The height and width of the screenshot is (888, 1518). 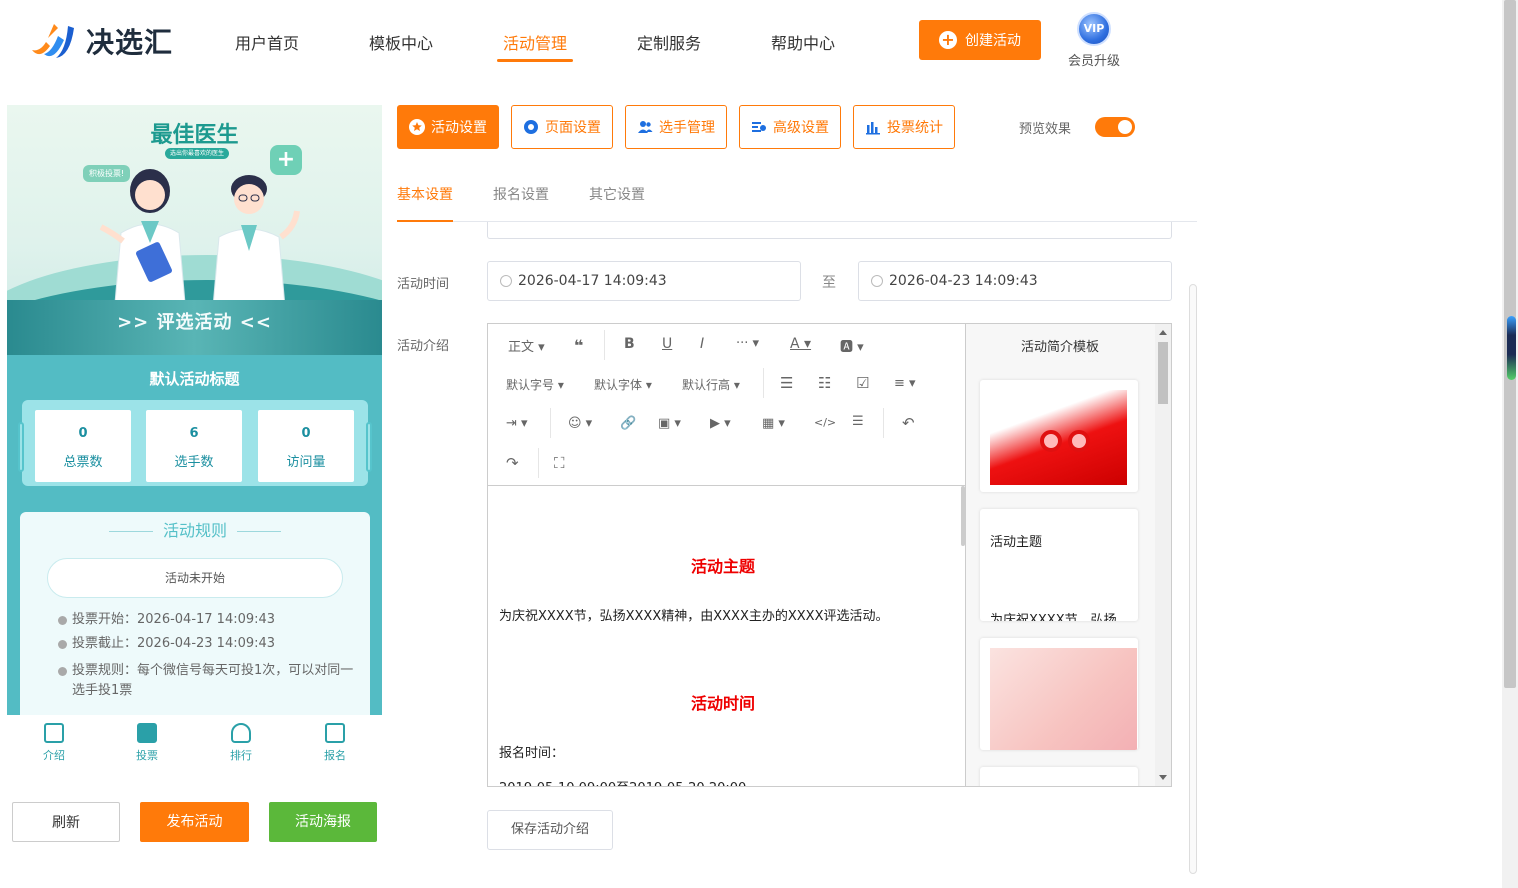 What do you see at coordinates (194, 230) in the screenshot?
I see `preview-banner: 最佳医生 选出你最喜欢的医生 积极投票! + >> 评选活动 <<` at bounding box center [194, 230].